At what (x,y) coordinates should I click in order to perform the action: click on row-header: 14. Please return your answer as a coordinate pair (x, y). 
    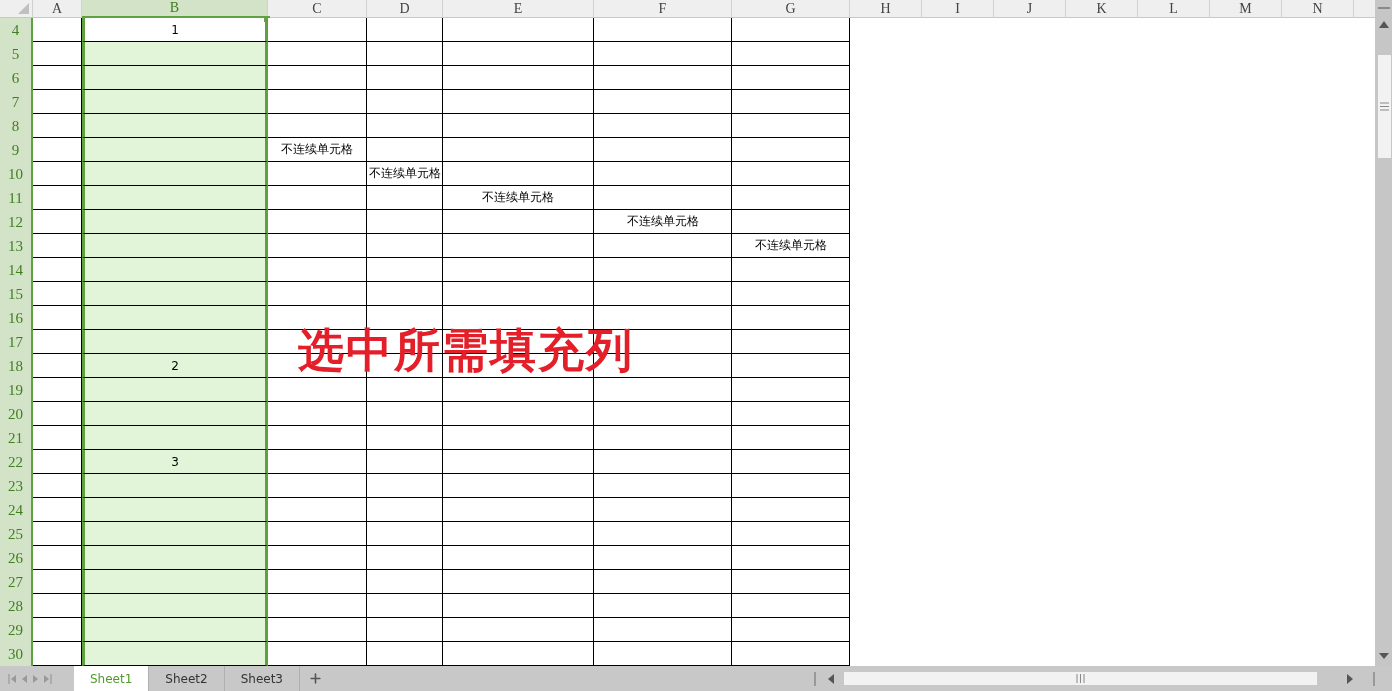
    Looking at the image, I should click on (16, 270).